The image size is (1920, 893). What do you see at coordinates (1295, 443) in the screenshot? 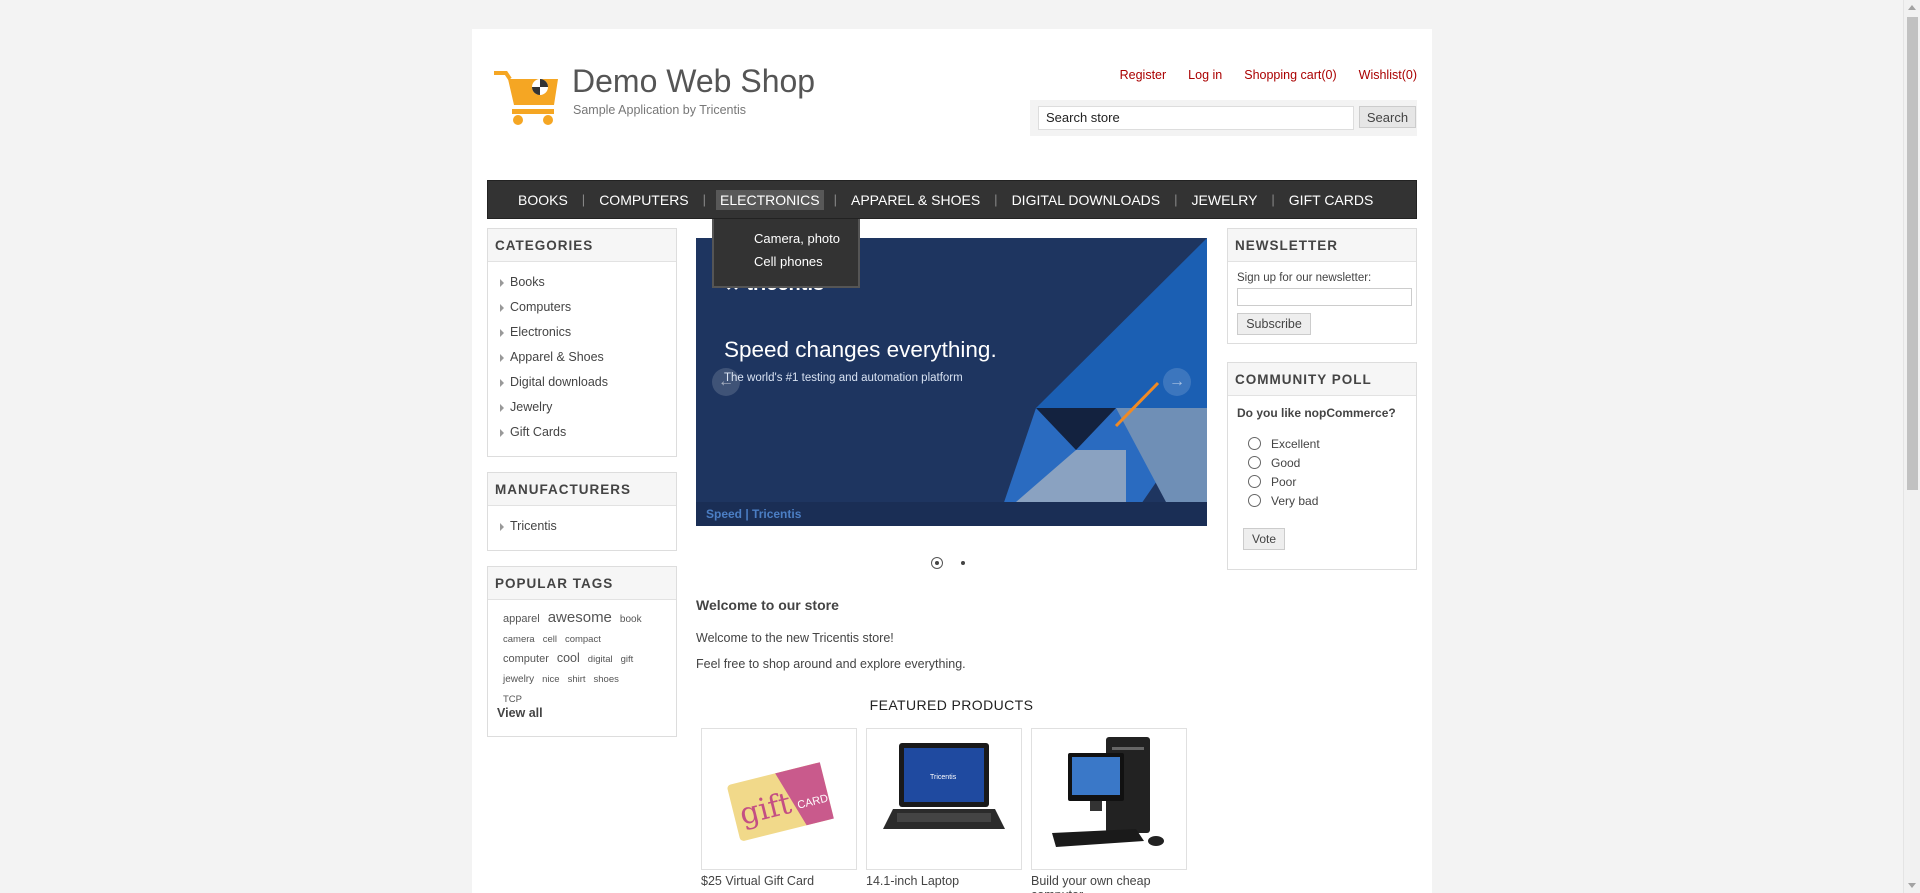
I see `poll-option-label: Excellent` at bounding box center [1295, 443].